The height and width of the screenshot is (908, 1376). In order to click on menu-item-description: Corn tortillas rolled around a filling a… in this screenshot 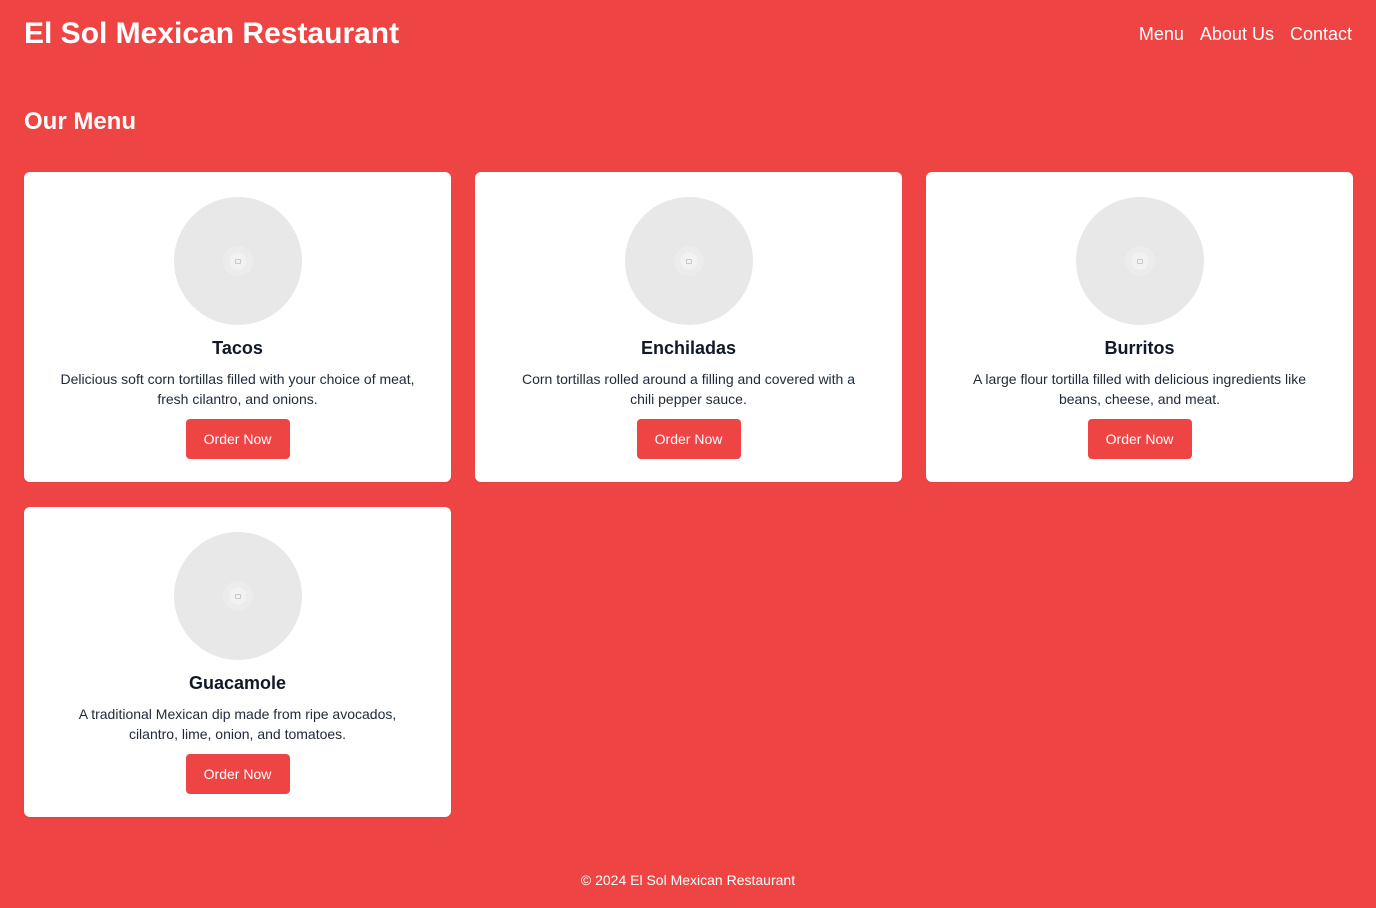, I will do `click(688, 389)`.